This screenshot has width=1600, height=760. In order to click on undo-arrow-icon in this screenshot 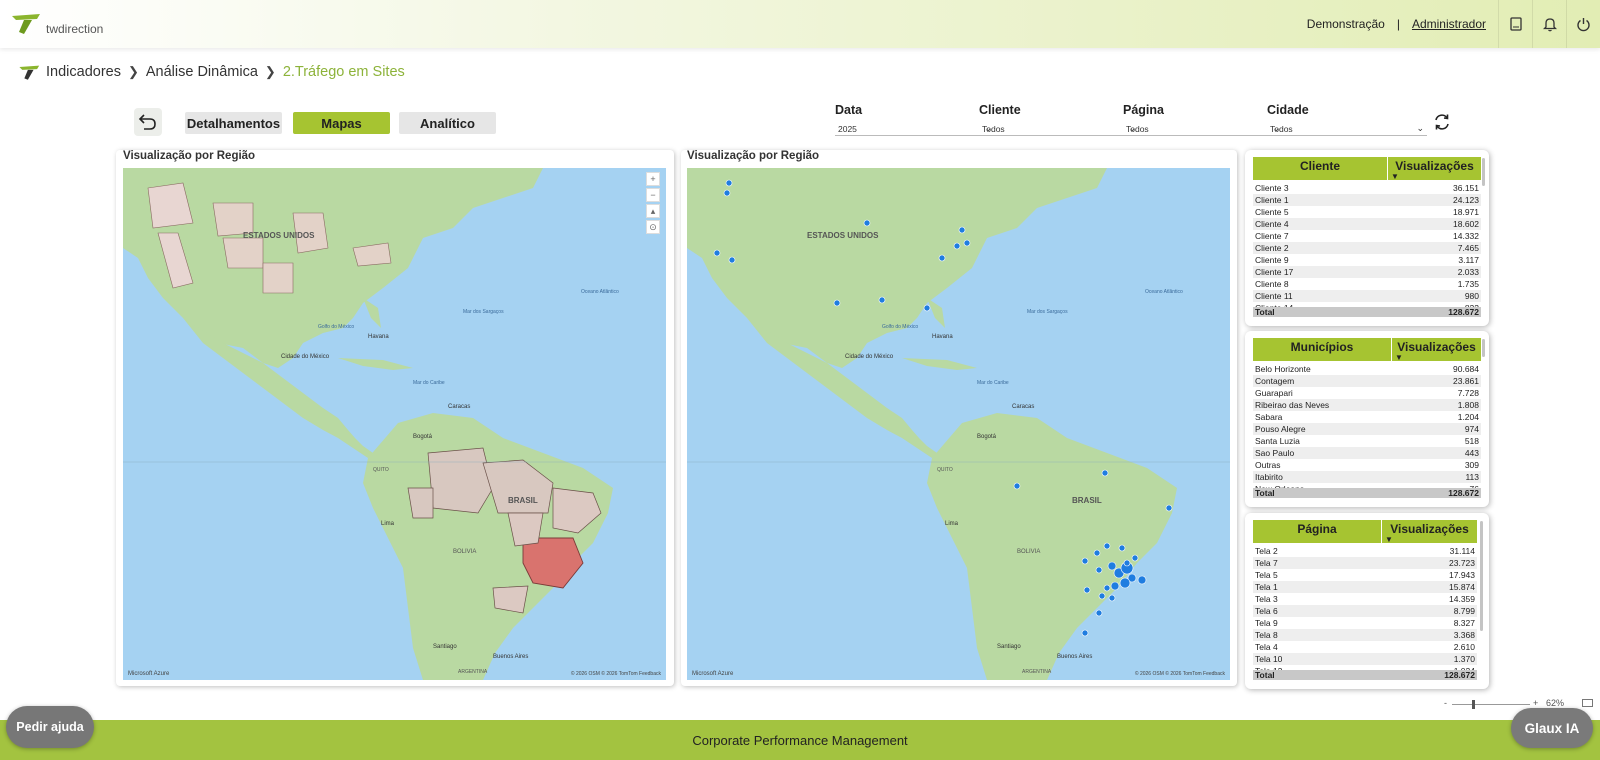, I will do `click(147, 122)`.